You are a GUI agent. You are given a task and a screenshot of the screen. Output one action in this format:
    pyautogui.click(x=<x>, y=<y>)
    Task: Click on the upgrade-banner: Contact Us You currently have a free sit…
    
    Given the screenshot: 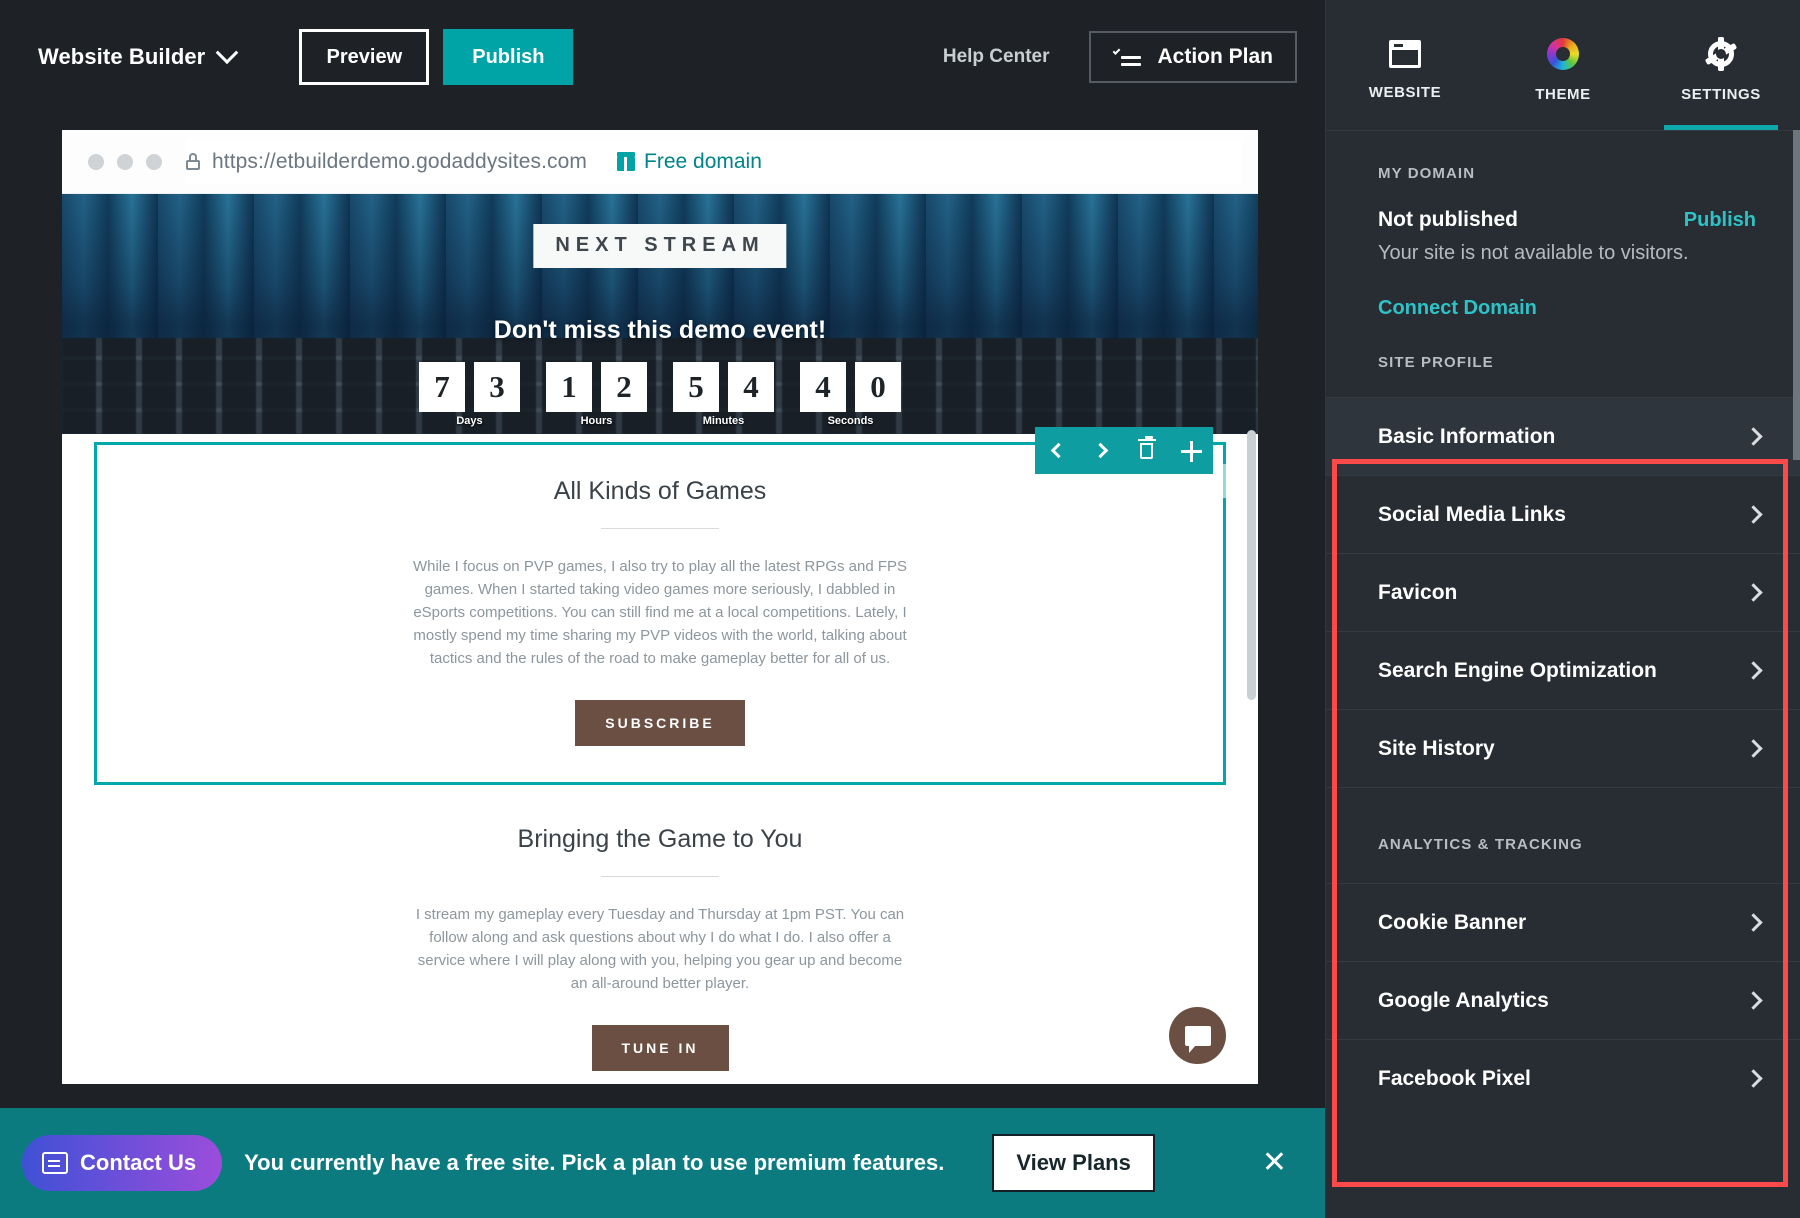 What is the action you would take?
    pyautogui.click(x=662, y=1163)
    